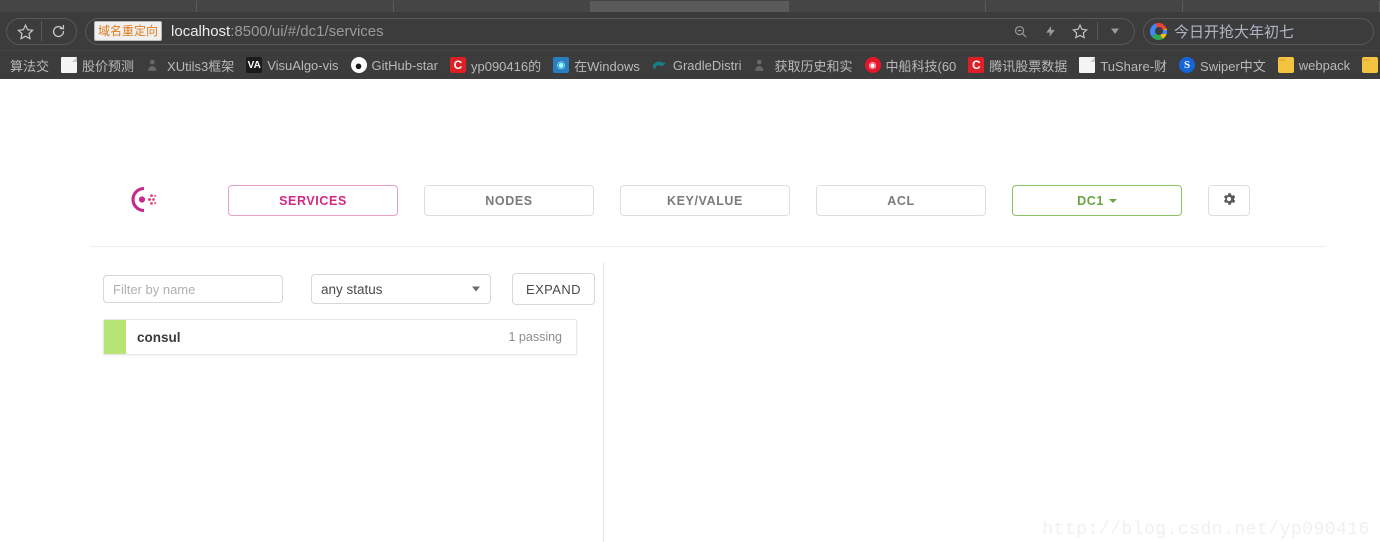 This screenshot has width=1380, height=542. I want to click on bookmark-item: 股价预测, so click(97, 65).